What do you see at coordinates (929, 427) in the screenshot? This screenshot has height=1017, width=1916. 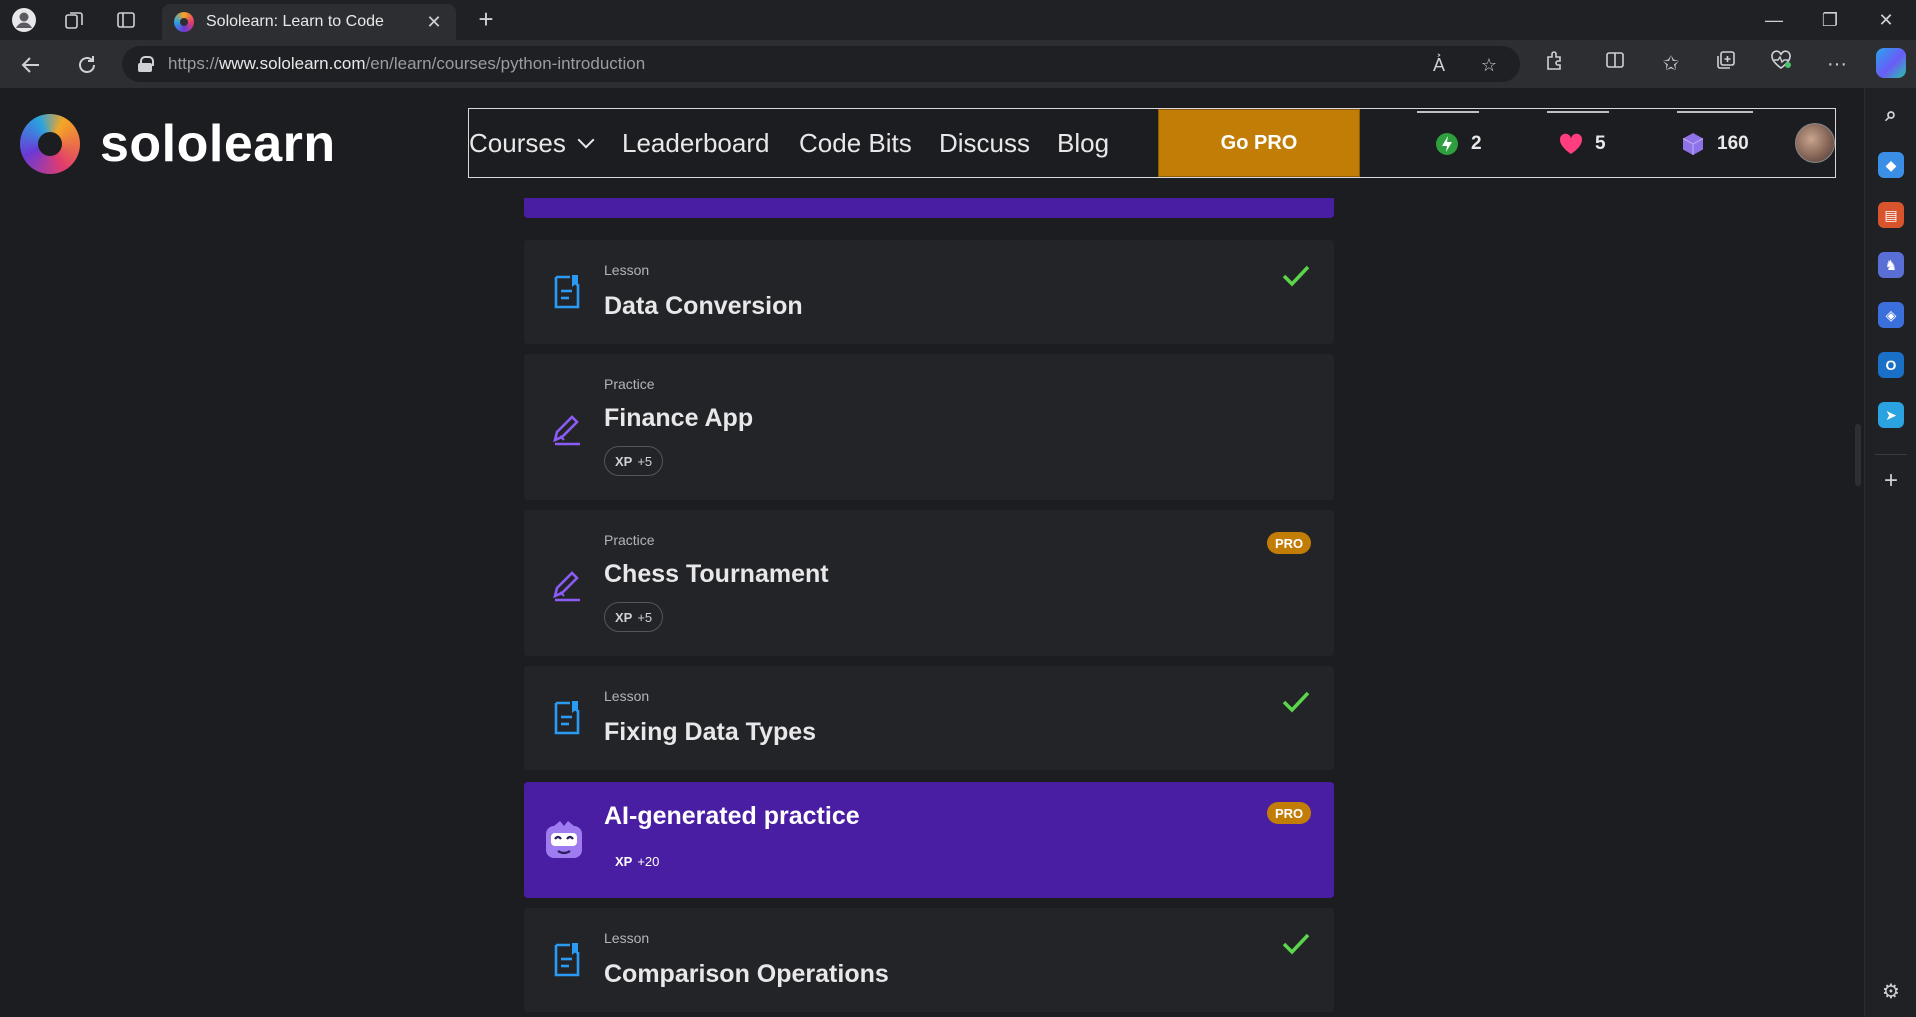 I see `list-item-practice: Practice Finance App XP +5` at bounding box center [929, 427].